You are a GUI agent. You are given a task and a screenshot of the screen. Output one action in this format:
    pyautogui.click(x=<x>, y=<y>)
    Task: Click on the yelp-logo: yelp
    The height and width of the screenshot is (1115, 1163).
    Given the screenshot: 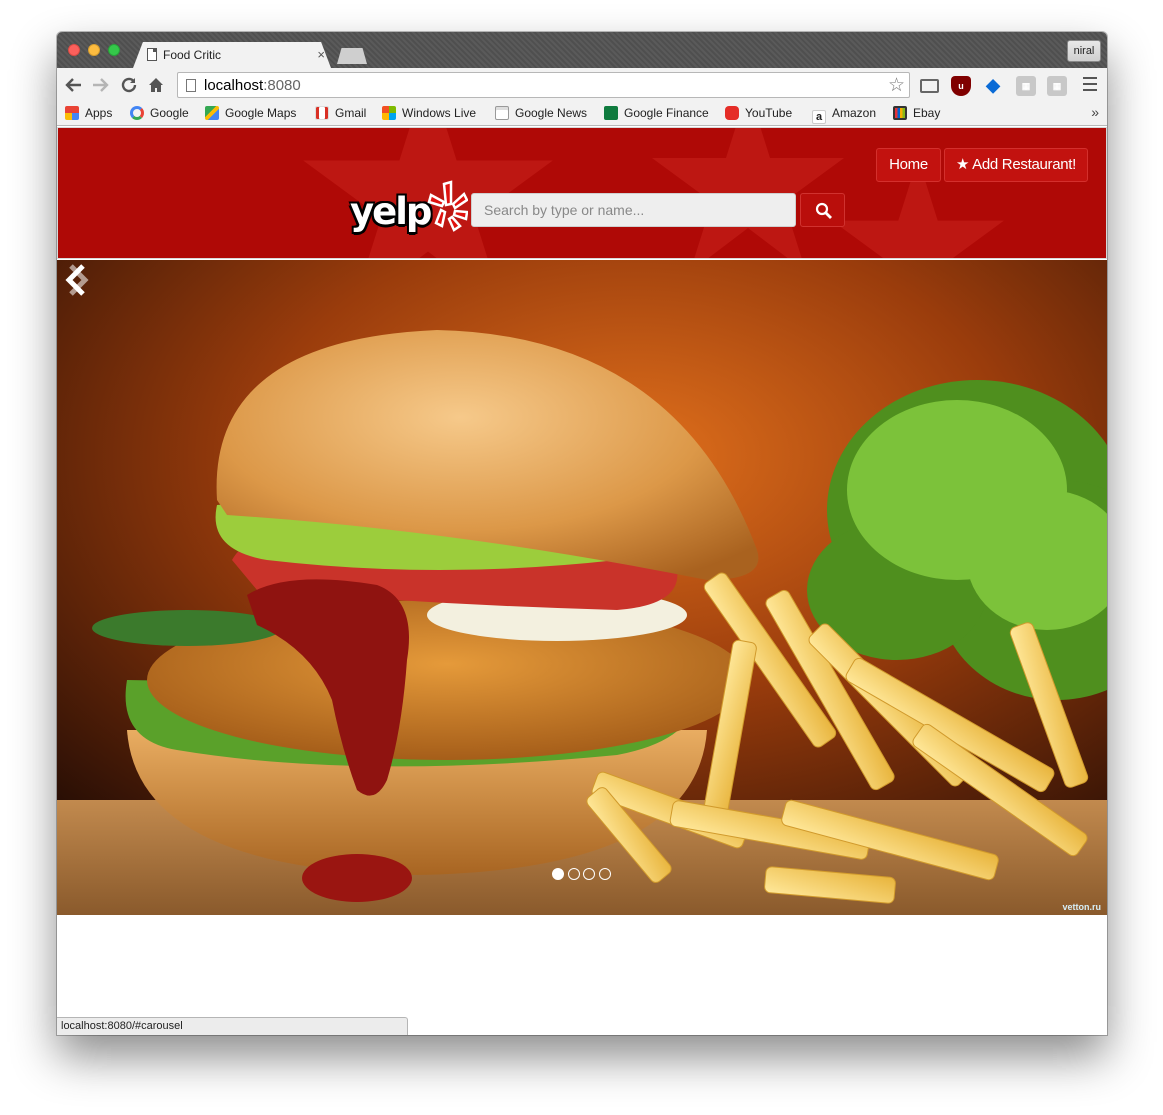 What is the action you would take?
    pyautogui.click(x=409, y=210)
    